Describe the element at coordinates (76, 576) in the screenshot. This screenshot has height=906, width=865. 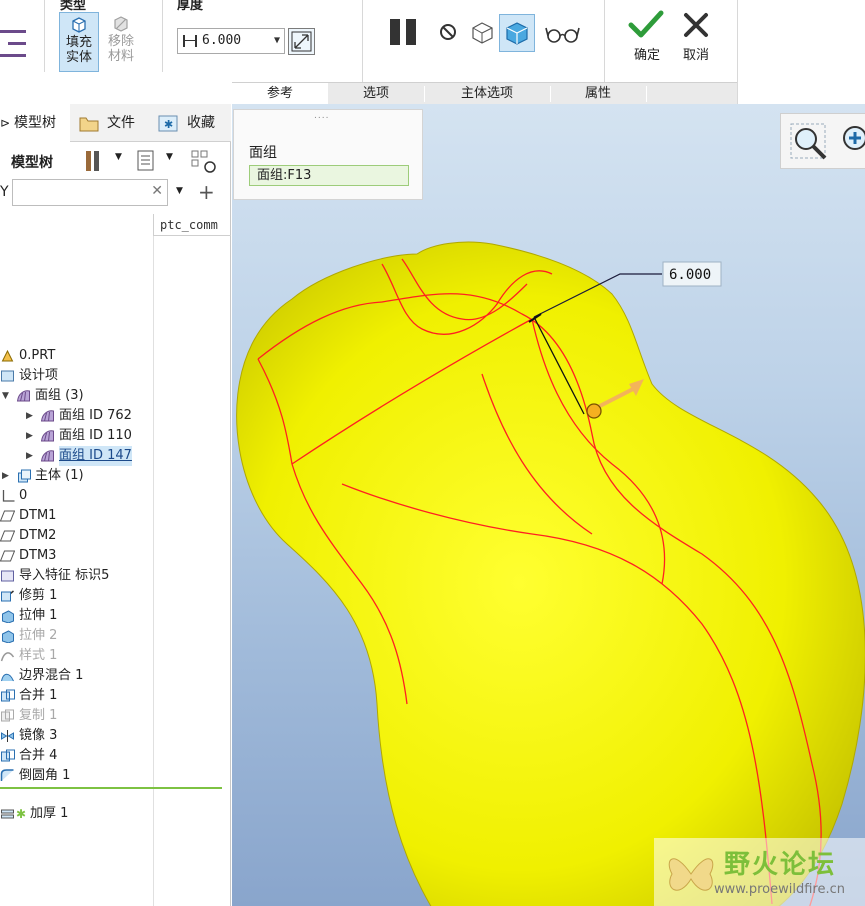
I see `tree-item: 导入特征 标识5` at that location.